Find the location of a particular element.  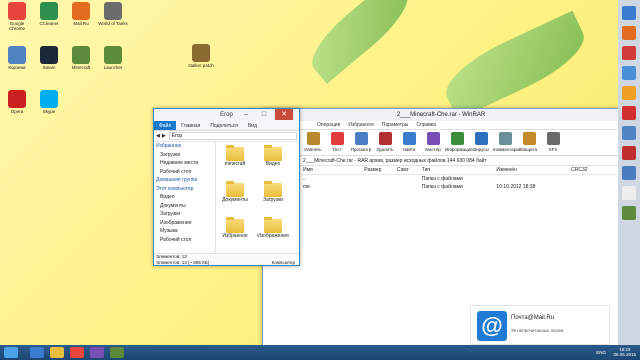

toolbar-button: Мастер is located at coordinates (433, 142).